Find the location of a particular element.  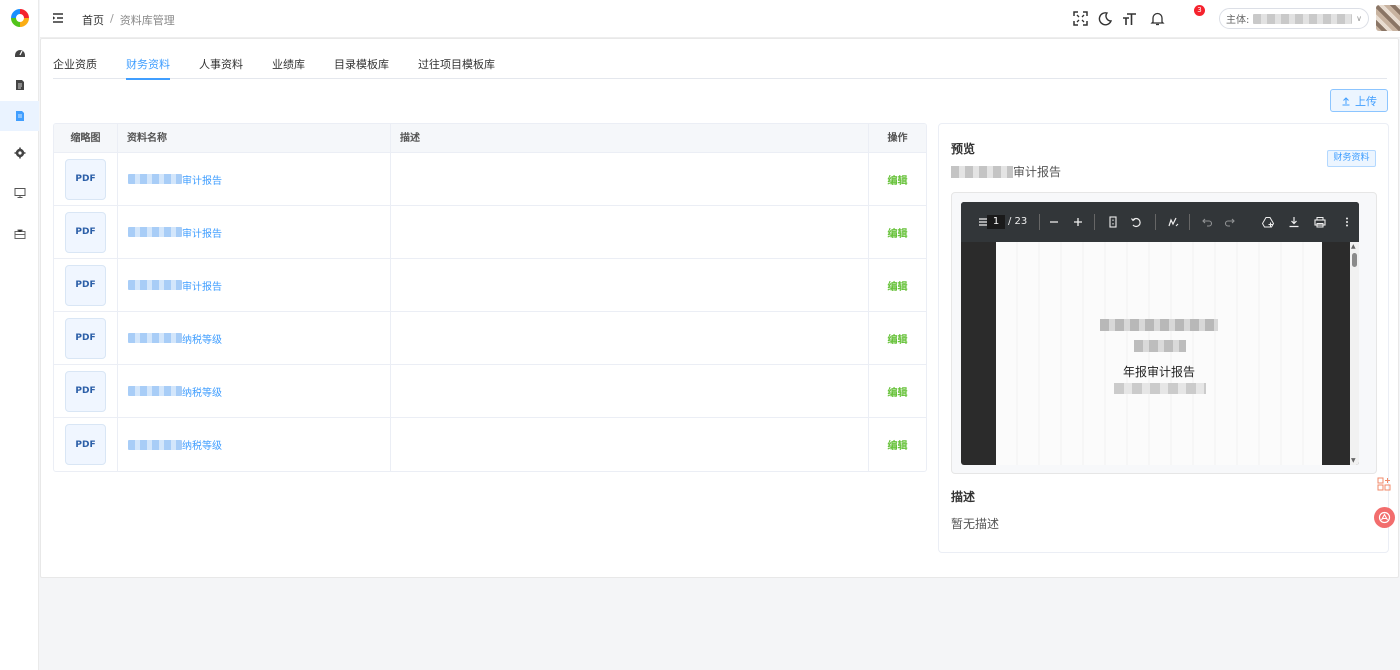

dark-mode-button is located at coordinates (1105, 18).